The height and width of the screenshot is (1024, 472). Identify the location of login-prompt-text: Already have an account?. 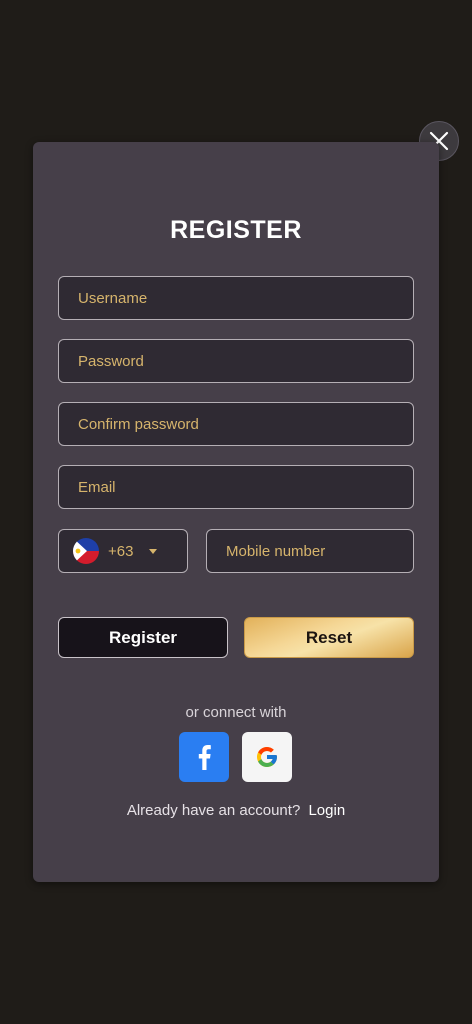
(213, 810).